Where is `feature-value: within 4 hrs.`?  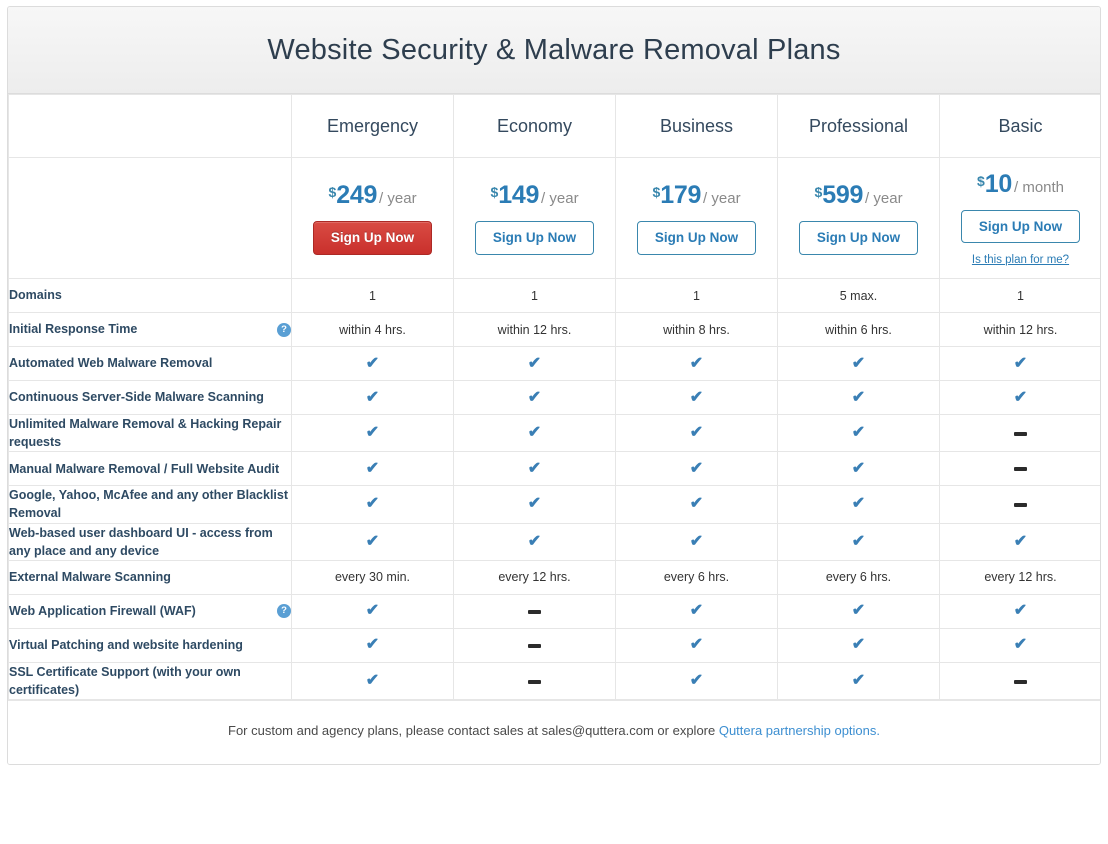
feature-value: within 4 hrs. is located at coordinates (372, 329).